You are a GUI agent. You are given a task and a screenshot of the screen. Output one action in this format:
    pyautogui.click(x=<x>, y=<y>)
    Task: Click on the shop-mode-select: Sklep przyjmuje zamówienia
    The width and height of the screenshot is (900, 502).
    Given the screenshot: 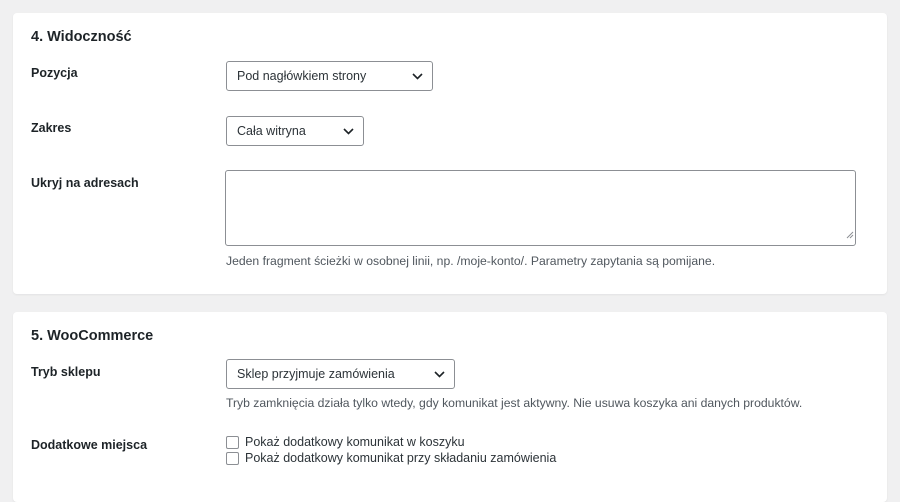 What is the action you would take?
    pyautogui.click(x=340, y=374)
    